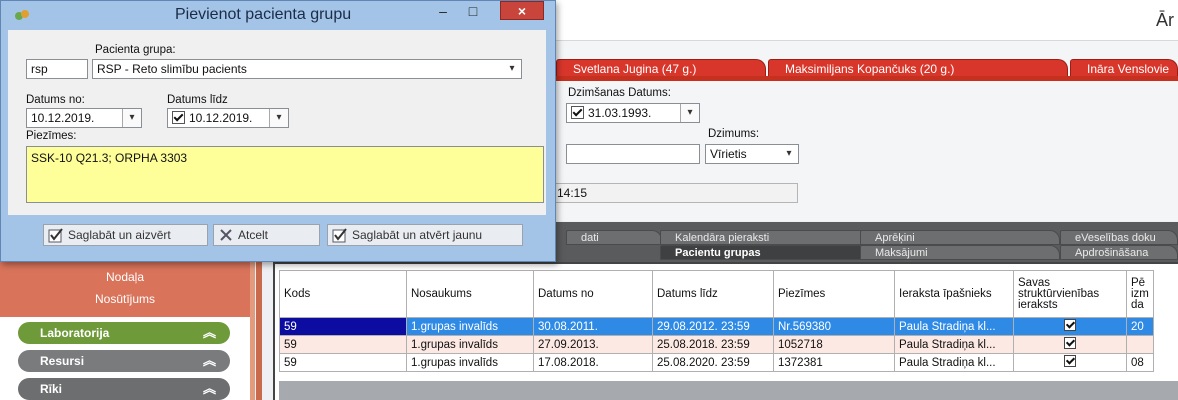  What do you see at coordinates (713, 362) in the screenshot?
I see `cell-datums-lidz: 25.08.2020. 23:59` at bounding box center [713, 362].